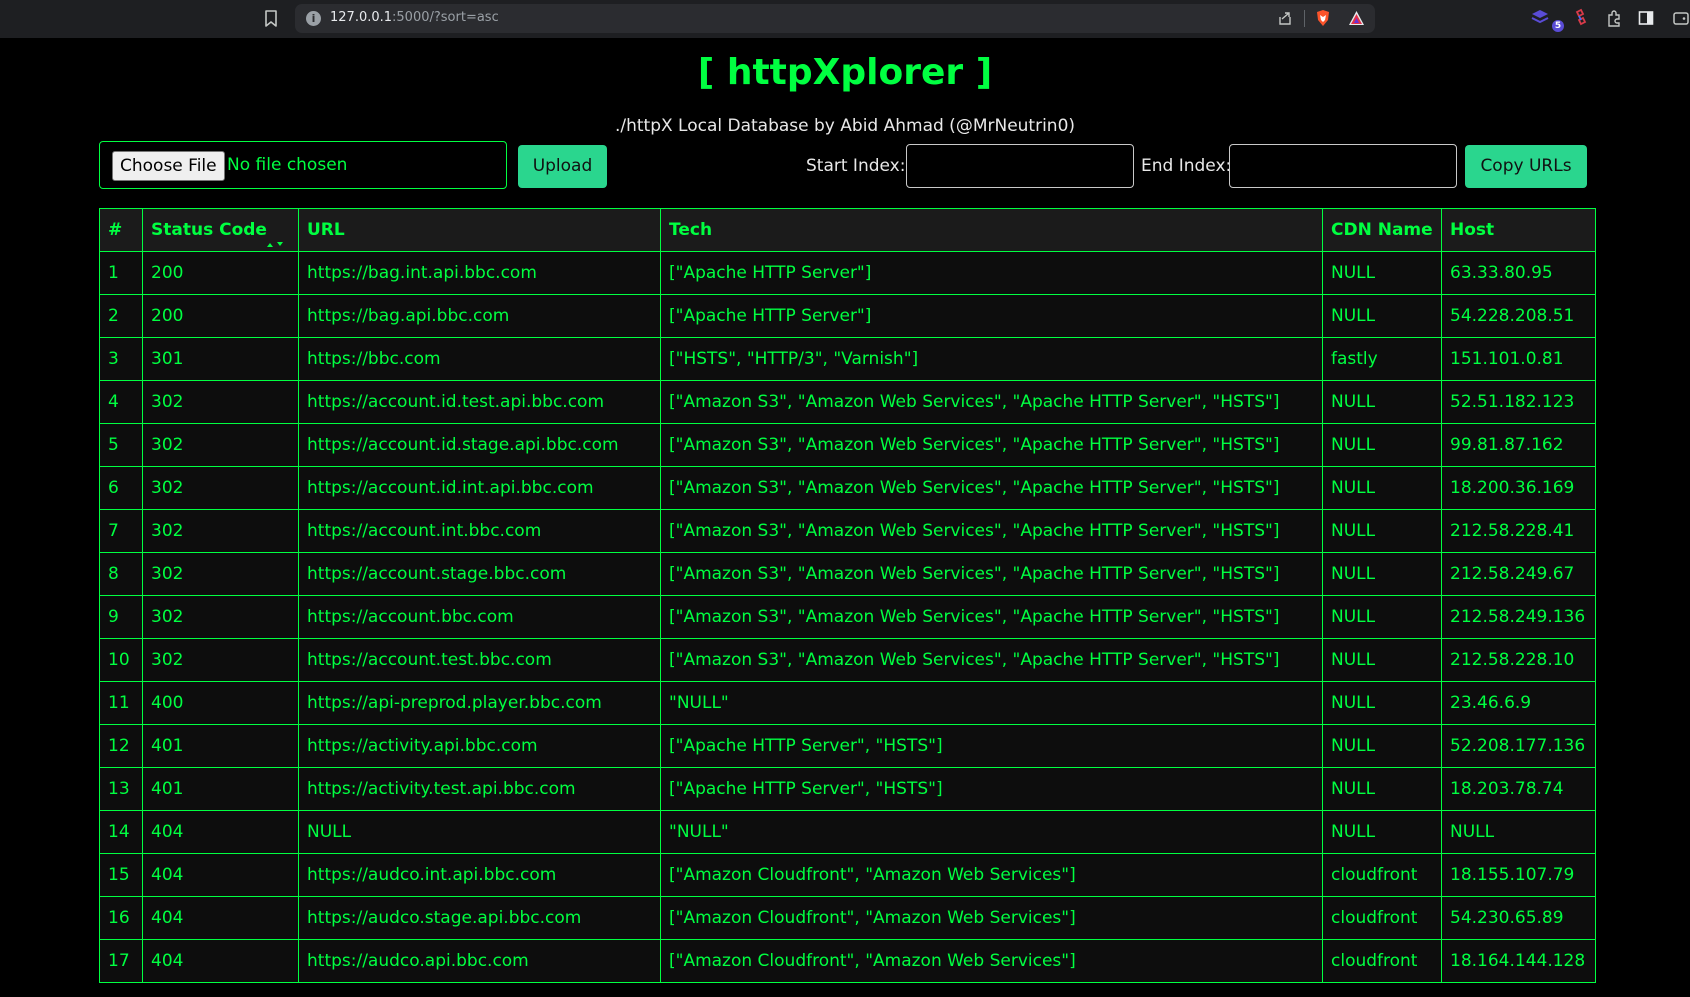  What do you see at coordinates (1526, 166) in the screenshot?
I see `copy-urls-button: Copy URLs` at bounding box center [1526, 166].